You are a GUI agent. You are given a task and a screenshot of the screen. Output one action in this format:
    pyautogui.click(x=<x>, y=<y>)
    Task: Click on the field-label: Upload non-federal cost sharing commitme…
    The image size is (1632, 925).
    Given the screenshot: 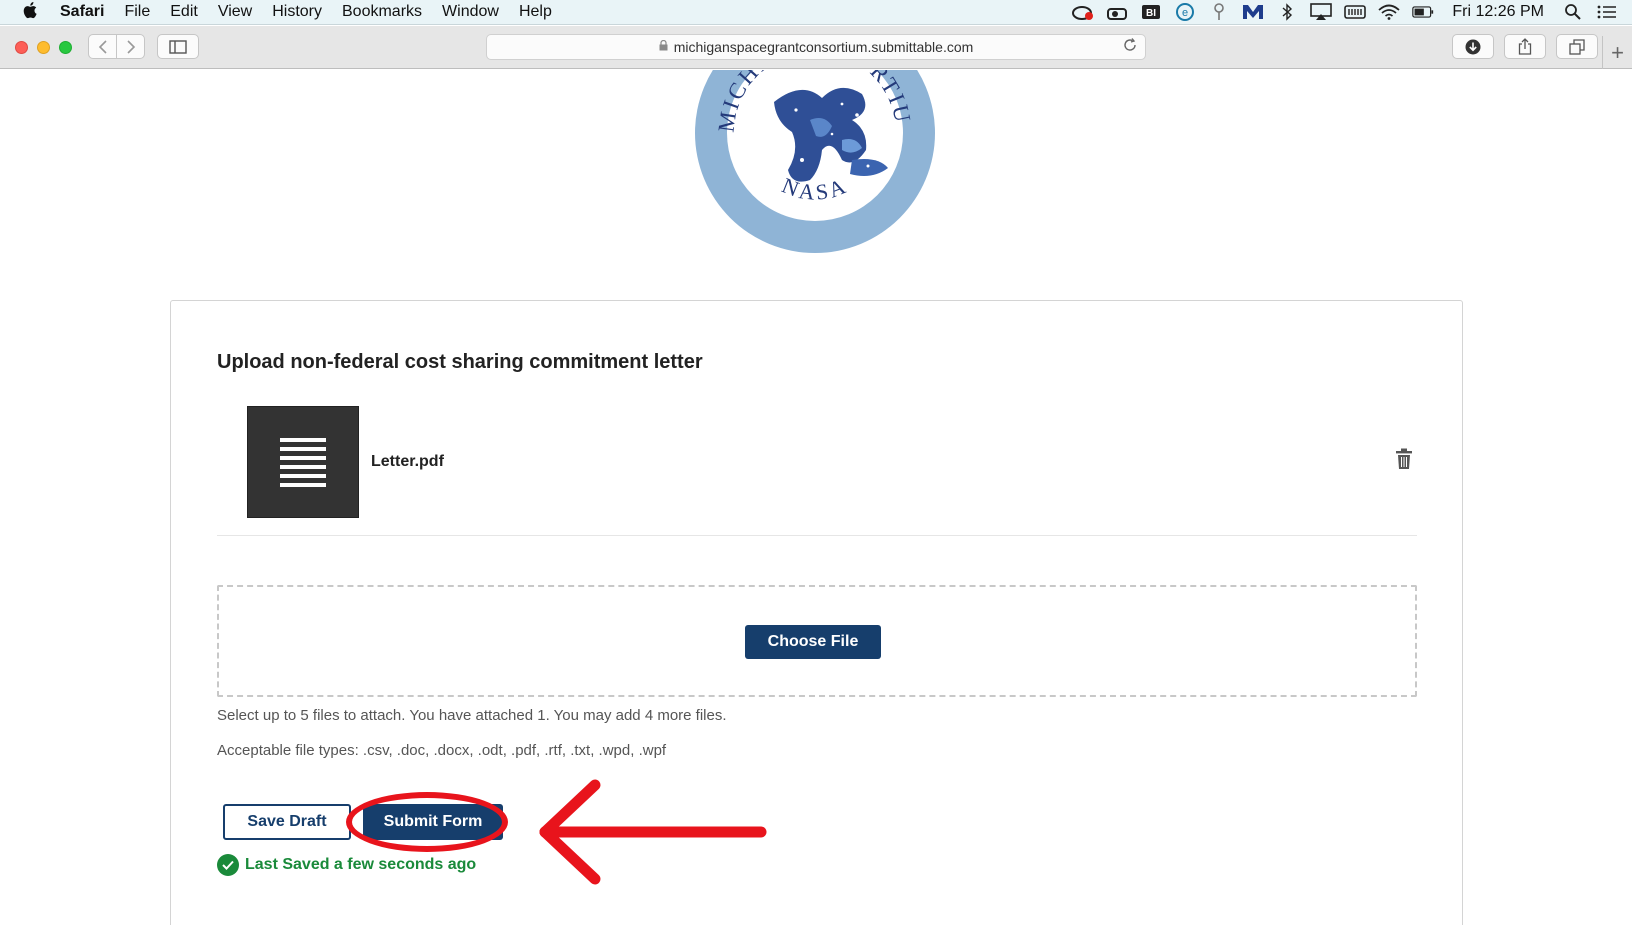 What is the action you would take?
    pyautogui.click(x=460, y=362)
    